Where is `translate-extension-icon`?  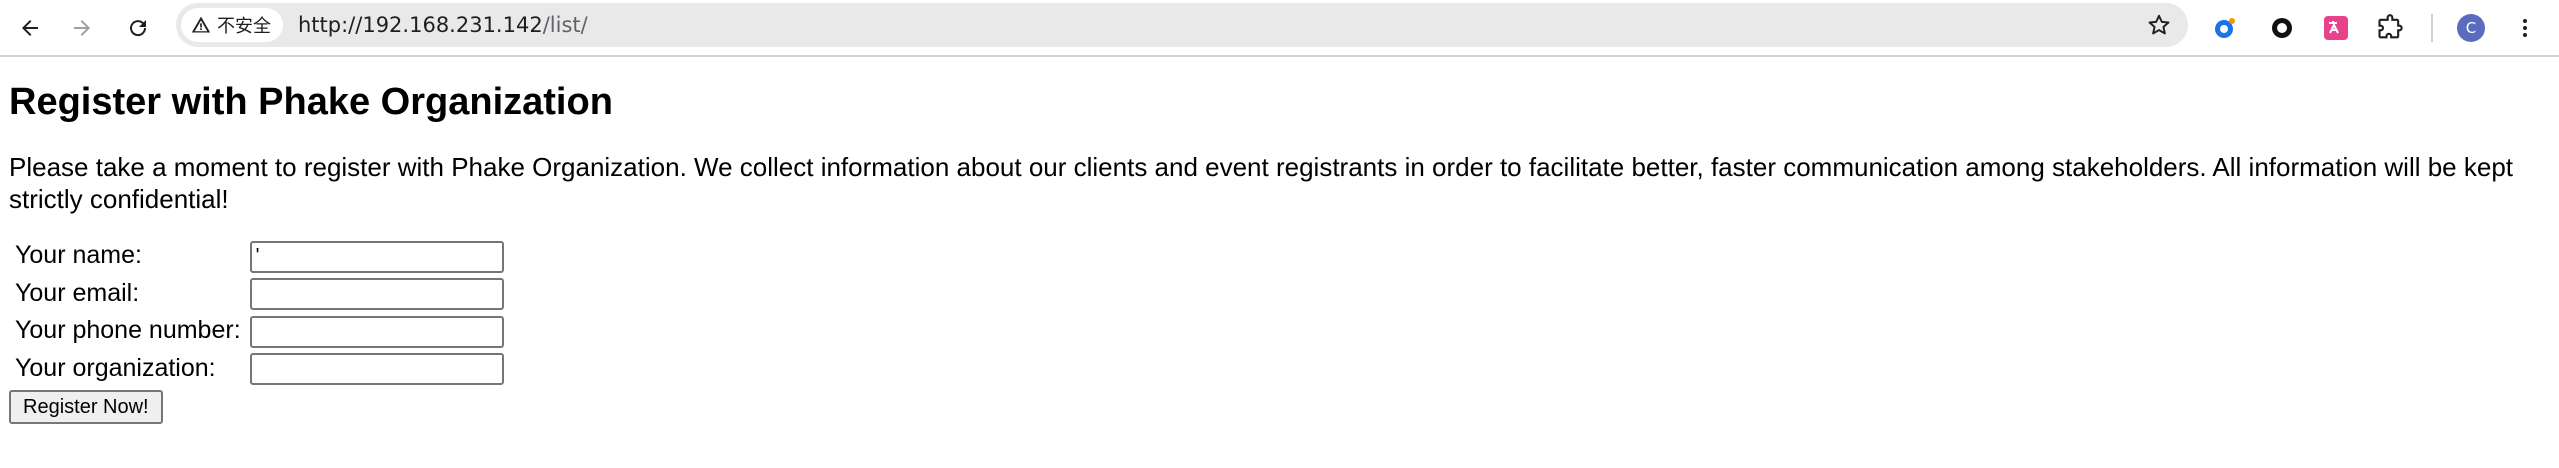
translate-extension-icon is located at coordinates (2336, 28).